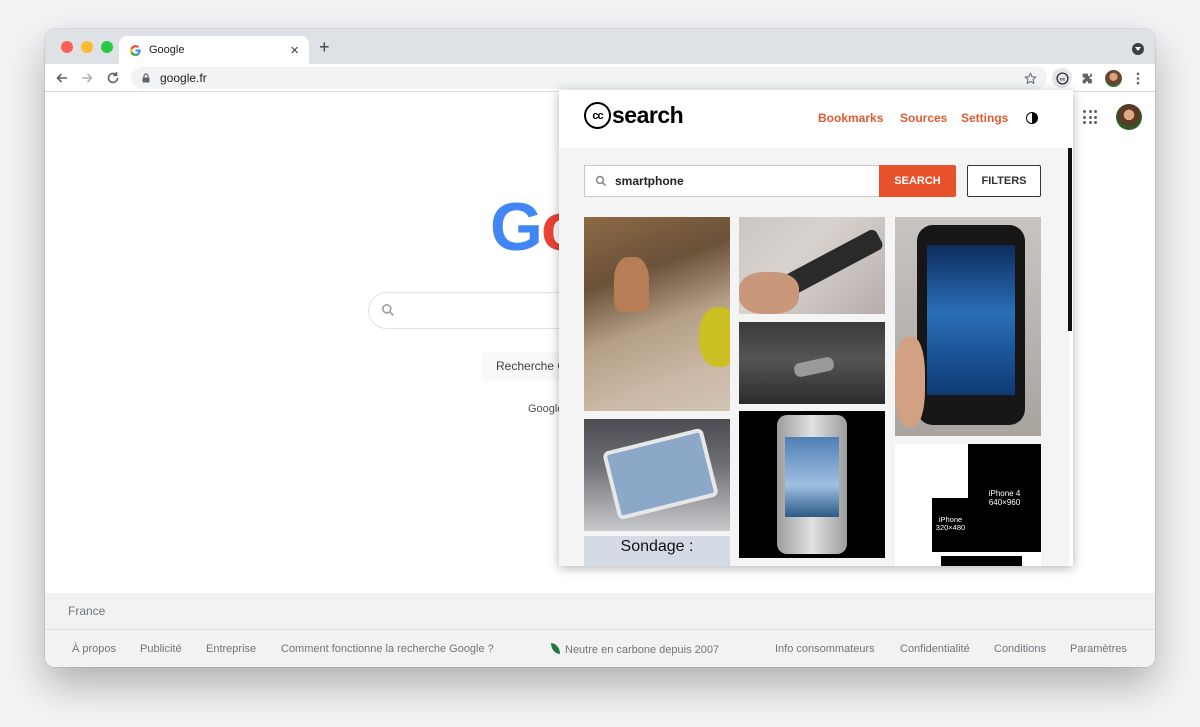 The width and height of the screenshot is (1200, 727). What do you see at coordinates (135, 50) in the screenshot?
I see `google-favicon-icon` at bounding box center [135, 50].